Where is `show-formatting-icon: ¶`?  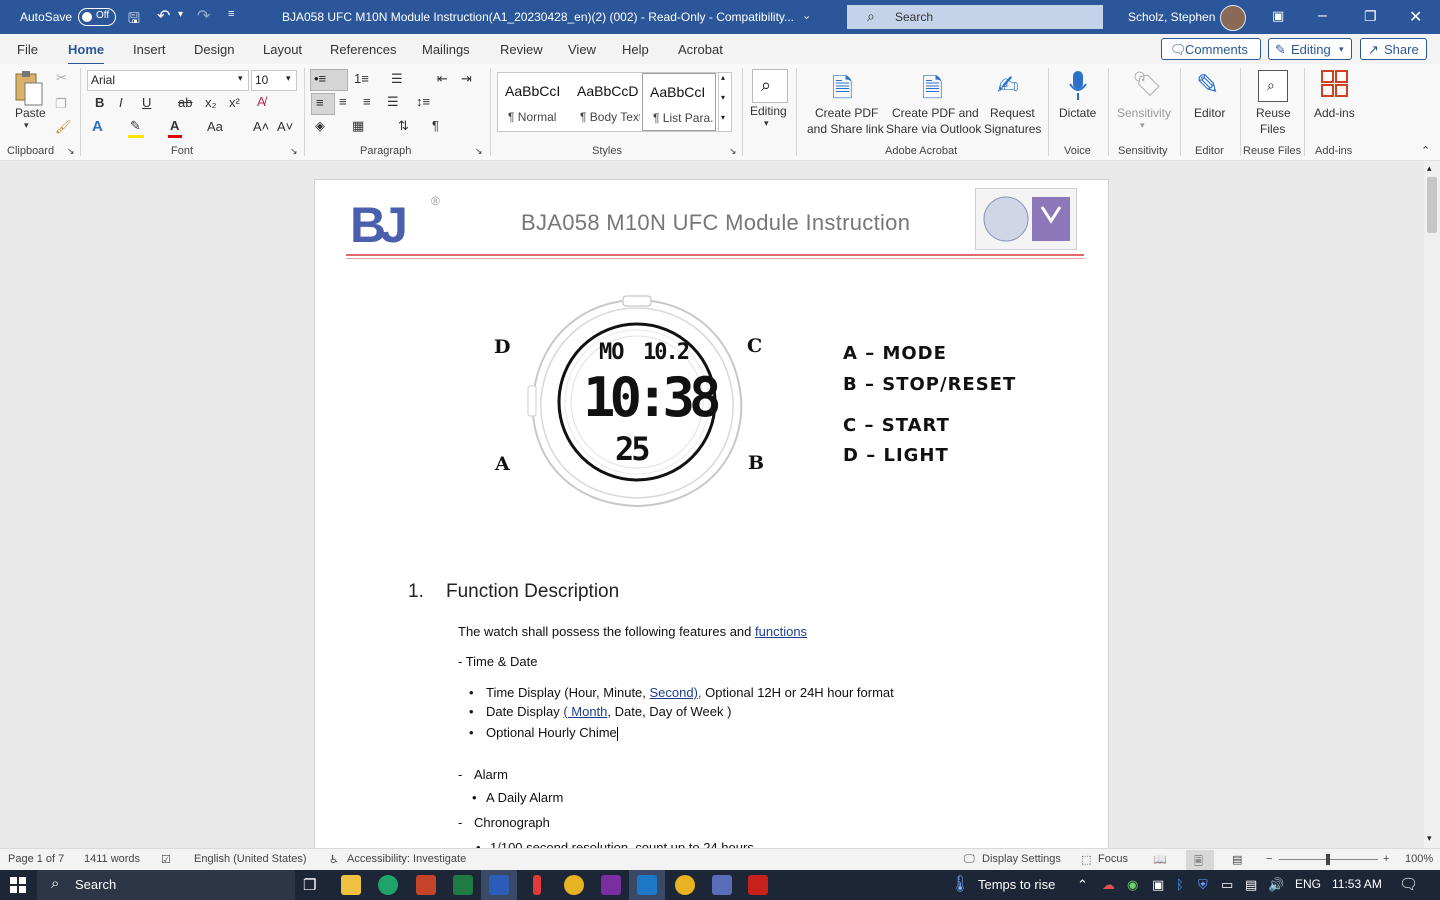 show-formatting-icon: ¶ is located at coordinates (435, 125).